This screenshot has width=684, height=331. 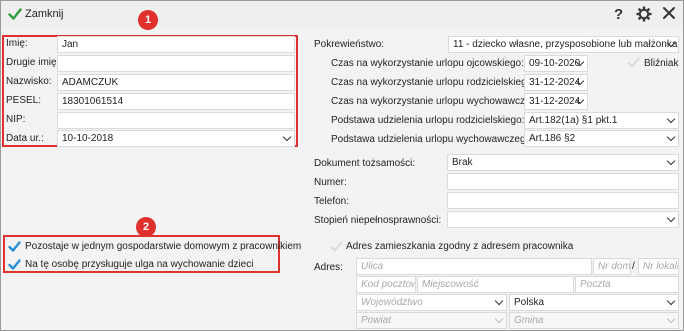 What do you see at coordinates (176, 138) in the screenshot?
I see `birth-date-field: 10-10-2018` at bounding box center [176, 138].